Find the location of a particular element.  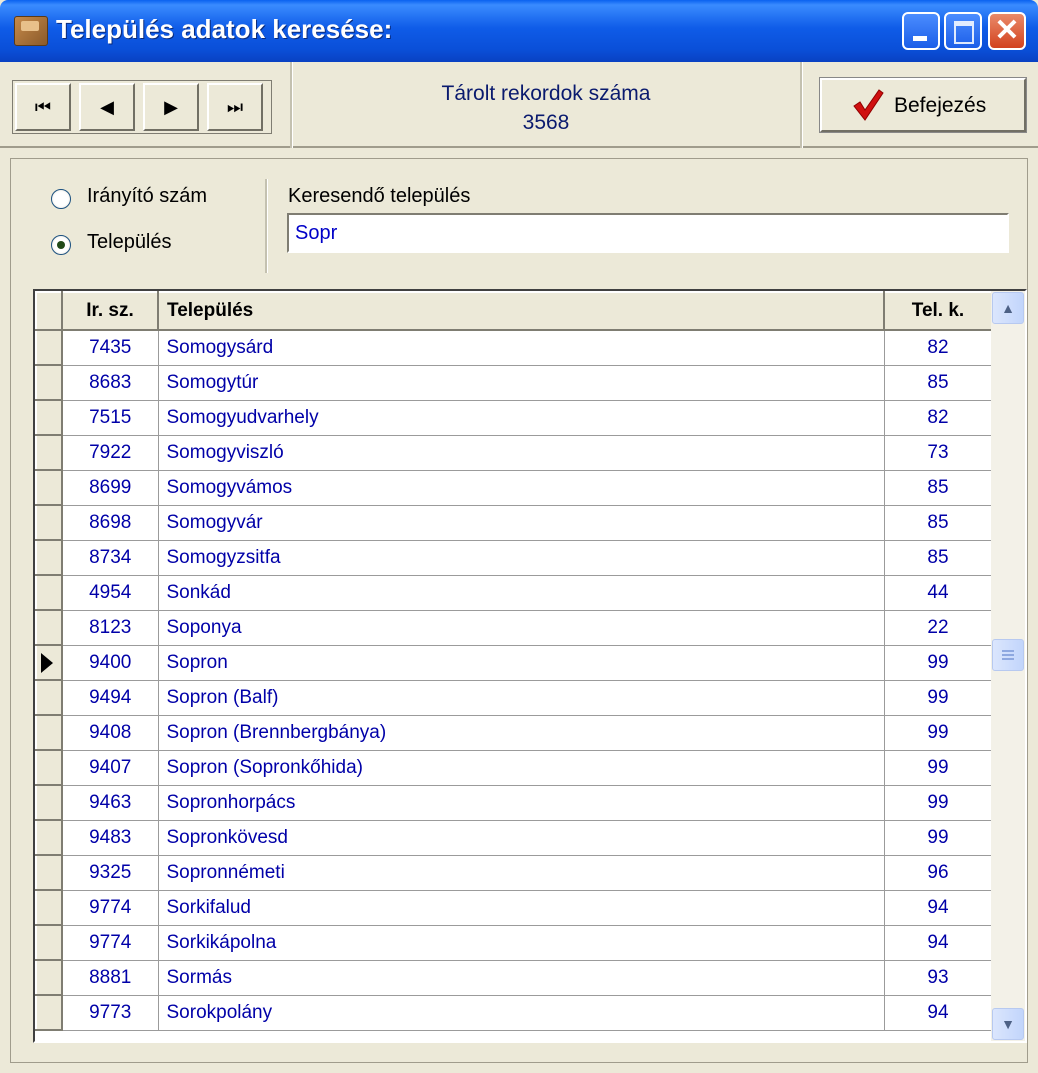

zip-cell: 9483 is located at coordinates (110, 837).